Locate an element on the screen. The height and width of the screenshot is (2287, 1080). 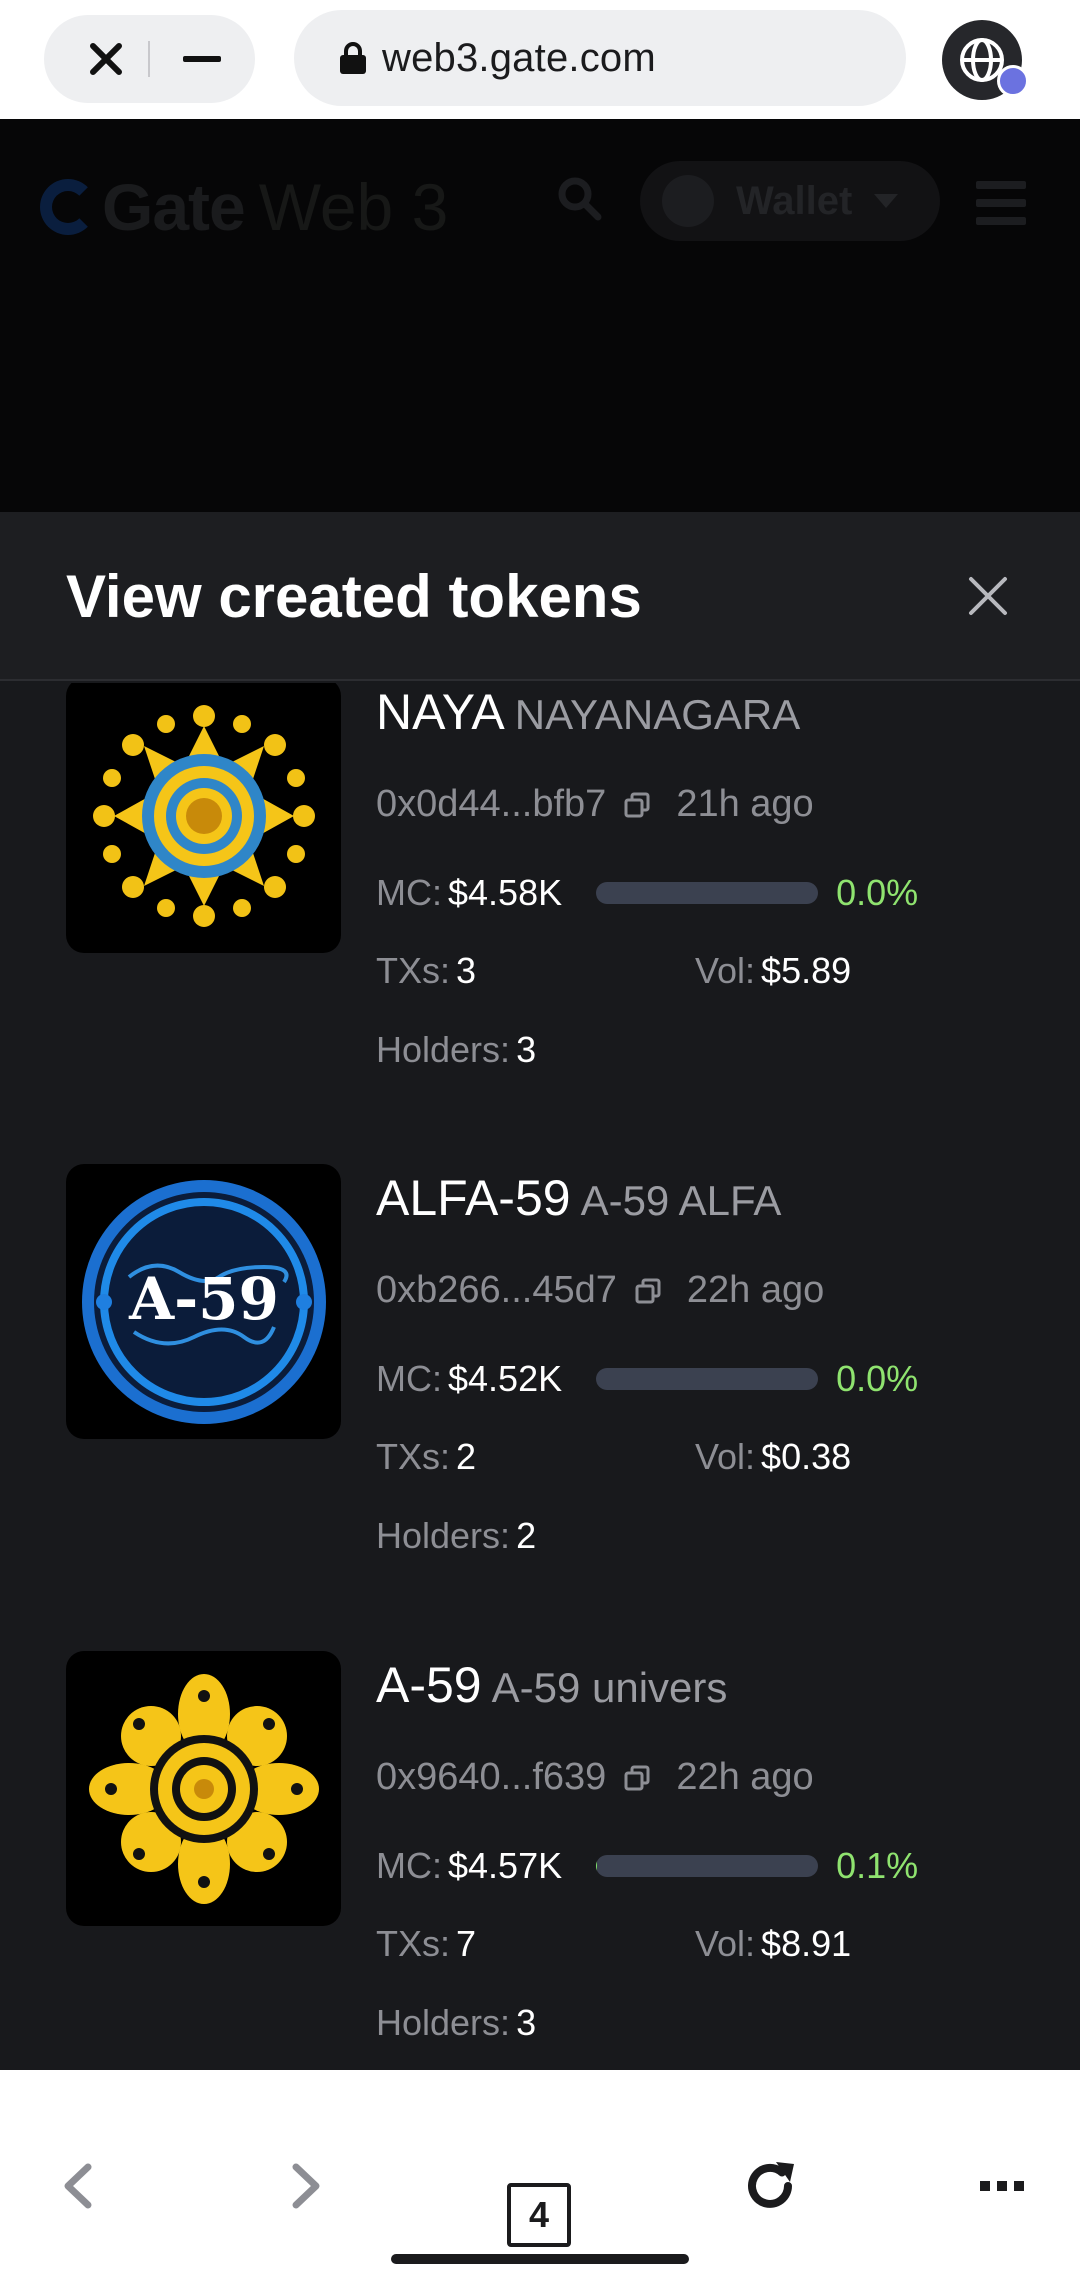
progress-percent: 0.1% is located at coordinates (877, 1865).